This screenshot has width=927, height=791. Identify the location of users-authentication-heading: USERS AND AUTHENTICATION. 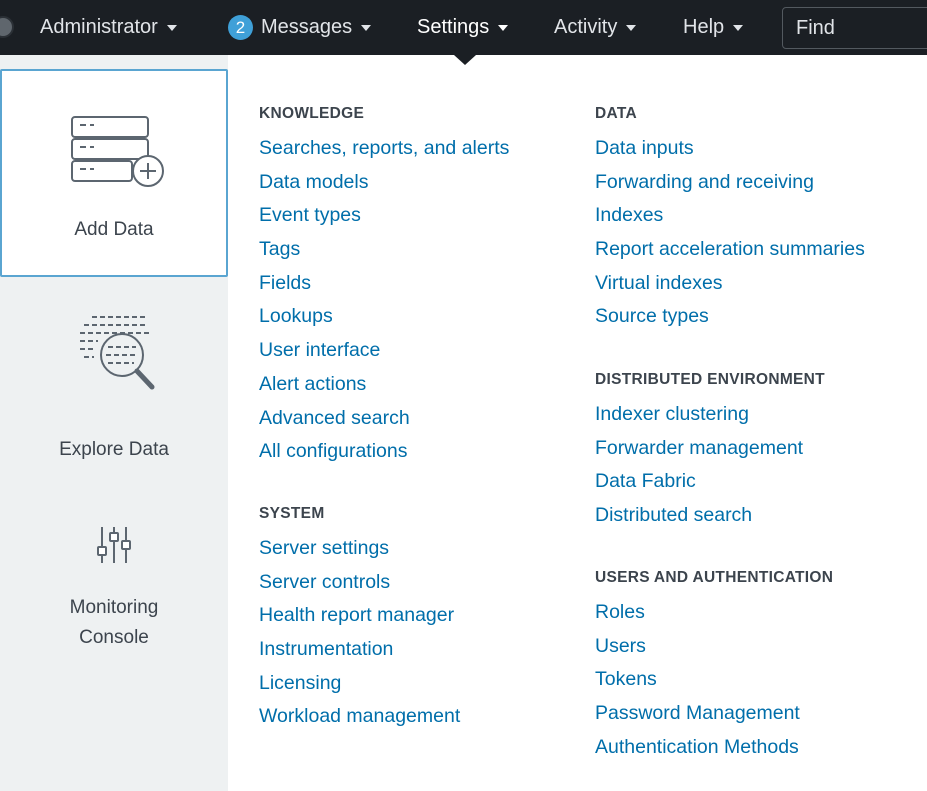
(714, 577).